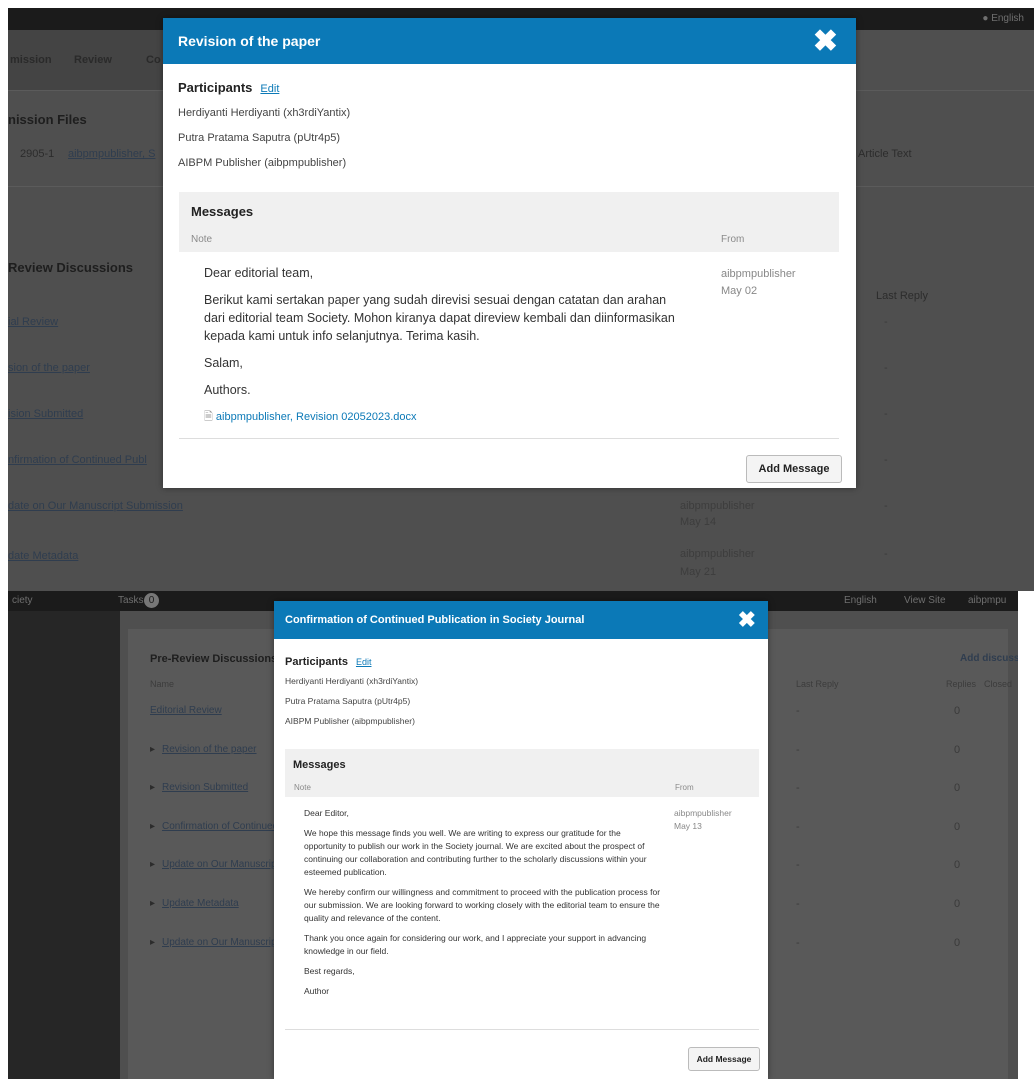 Image resolution: width=1034 pixels, height=1079 pixels. I want to click on tab-copyediting: Co, so click(153, 60).